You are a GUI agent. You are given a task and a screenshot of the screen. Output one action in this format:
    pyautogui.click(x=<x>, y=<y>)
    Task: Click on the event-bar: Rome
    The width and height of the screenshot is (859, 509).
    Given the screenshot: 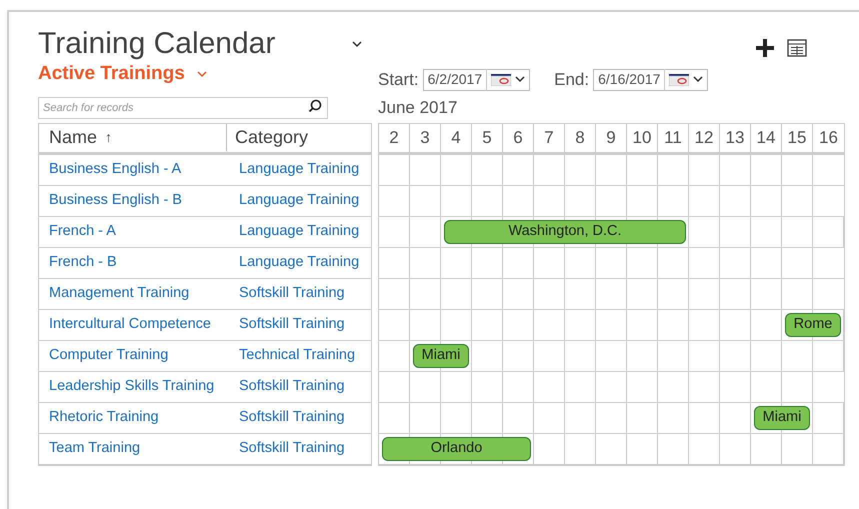 What is the action you would take?
    pyautogui.click(x=813, y=324)
    